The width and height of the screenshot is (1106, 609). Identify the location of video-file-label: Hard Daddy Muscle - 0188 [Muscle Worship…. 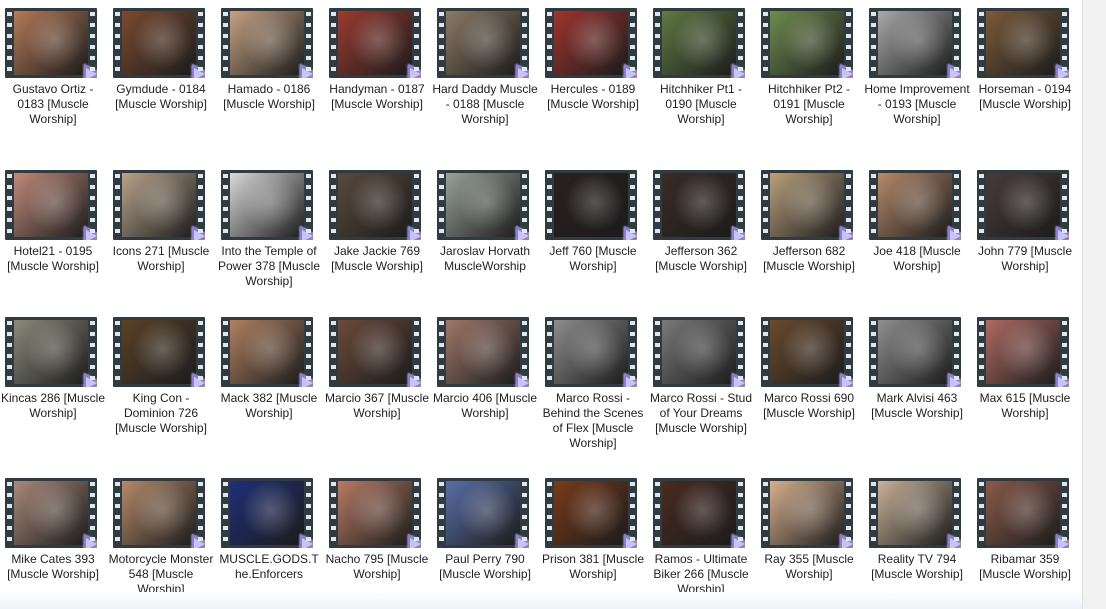
(485, 104).